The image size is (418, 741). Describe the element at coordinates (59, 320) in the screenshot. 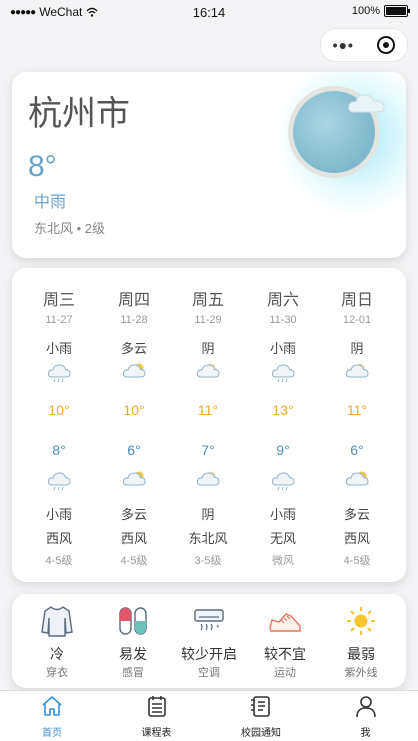

I see `forecast-date: 11-27` at that location.